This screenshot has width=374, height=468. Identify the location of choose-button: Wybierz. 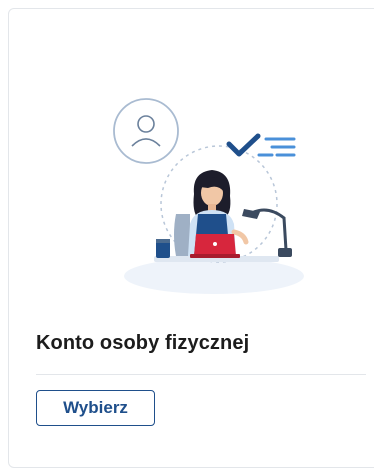
(95, 408).